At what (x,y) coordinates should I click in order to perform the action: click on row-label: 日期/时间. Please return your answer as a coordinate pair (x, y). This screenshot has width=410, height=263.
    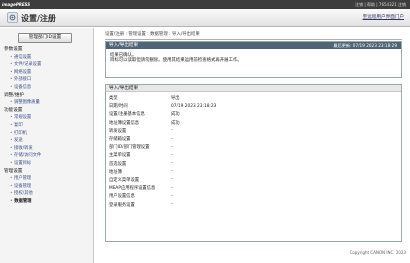
    Looking at the image, I should click on (118, 107).